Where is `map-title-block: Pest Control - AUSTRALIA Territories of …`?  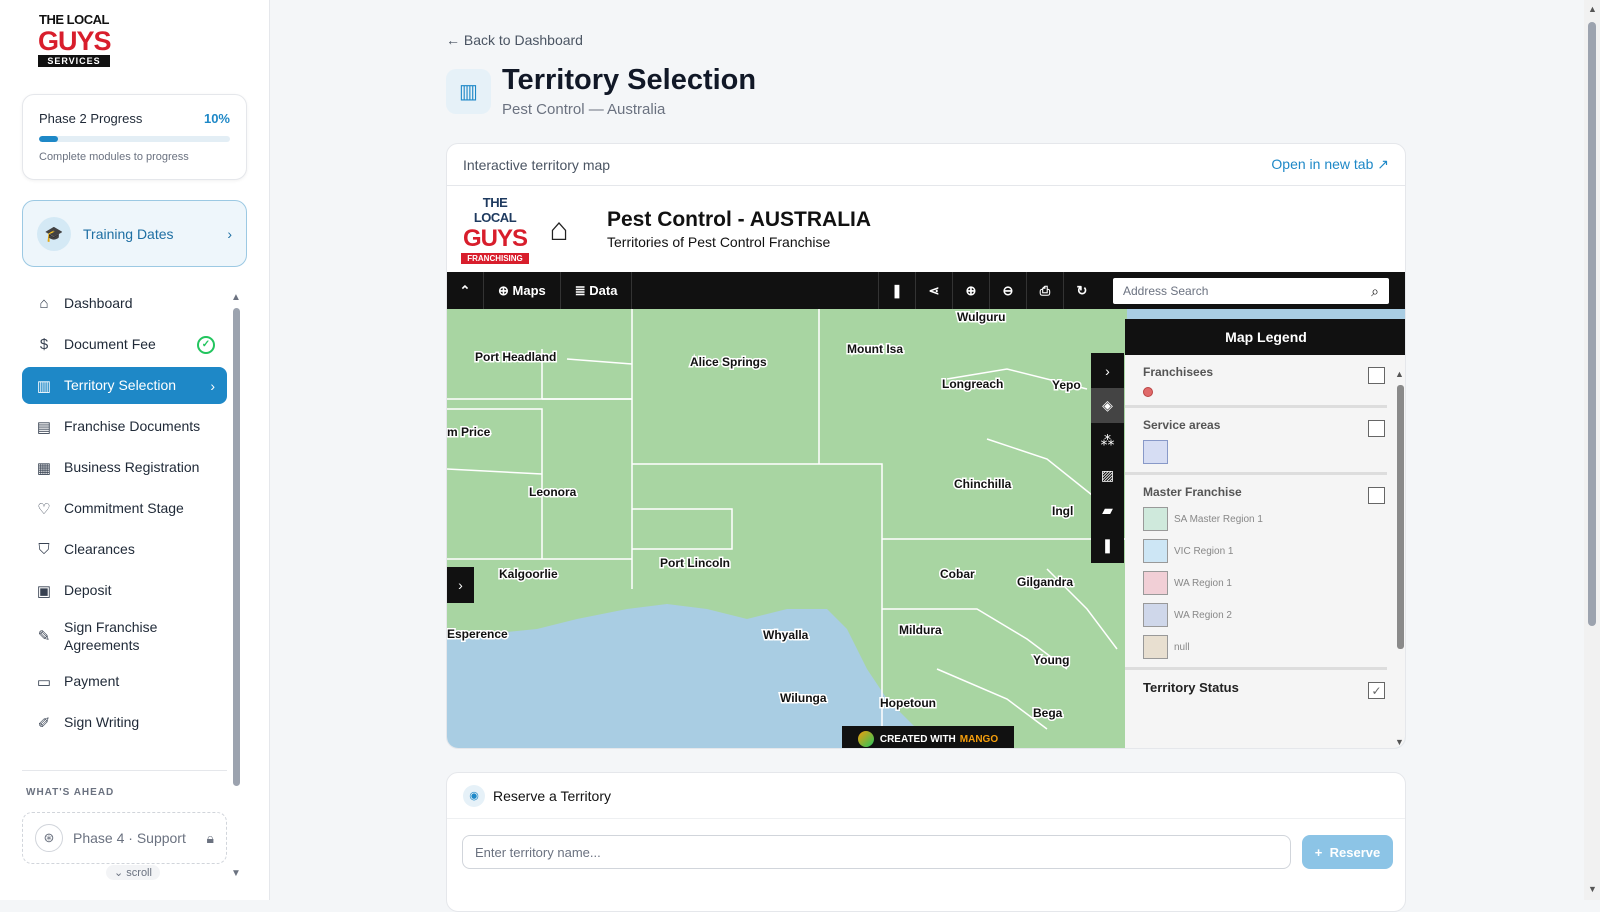 map-title-block: Pest Control - AUSTRALIA Territories of … is located at coordinates (739, 229).